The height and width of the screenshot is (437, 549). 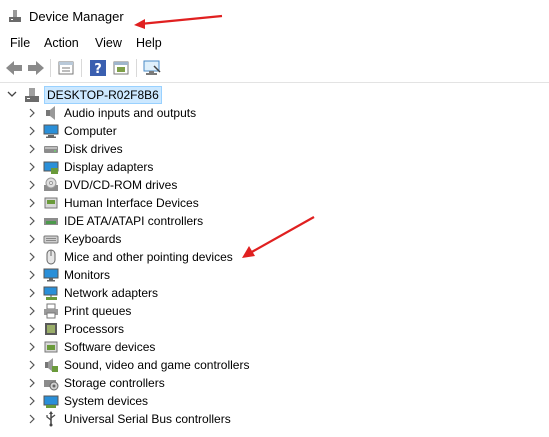 What do you see at coordinates (157, 365) in the screenshot?
I see `tree-item-label: Sound, video and game controllers` at bounding box center [157, 365].